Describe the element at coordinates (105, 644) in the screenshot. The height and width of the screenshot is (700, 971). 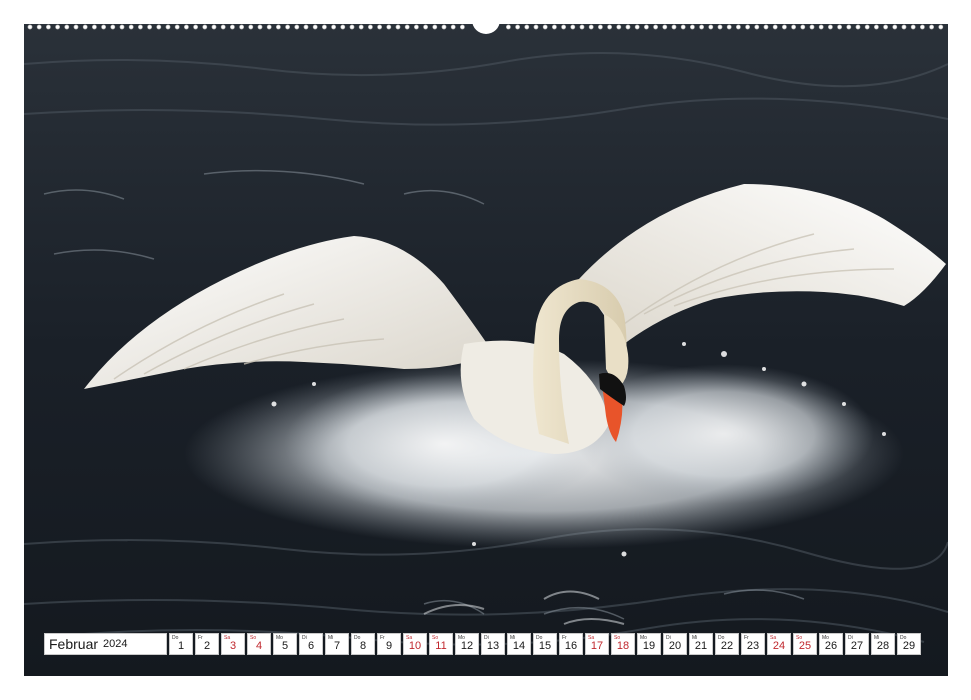
I see `month-label-cell: Februar 2024` at that location.